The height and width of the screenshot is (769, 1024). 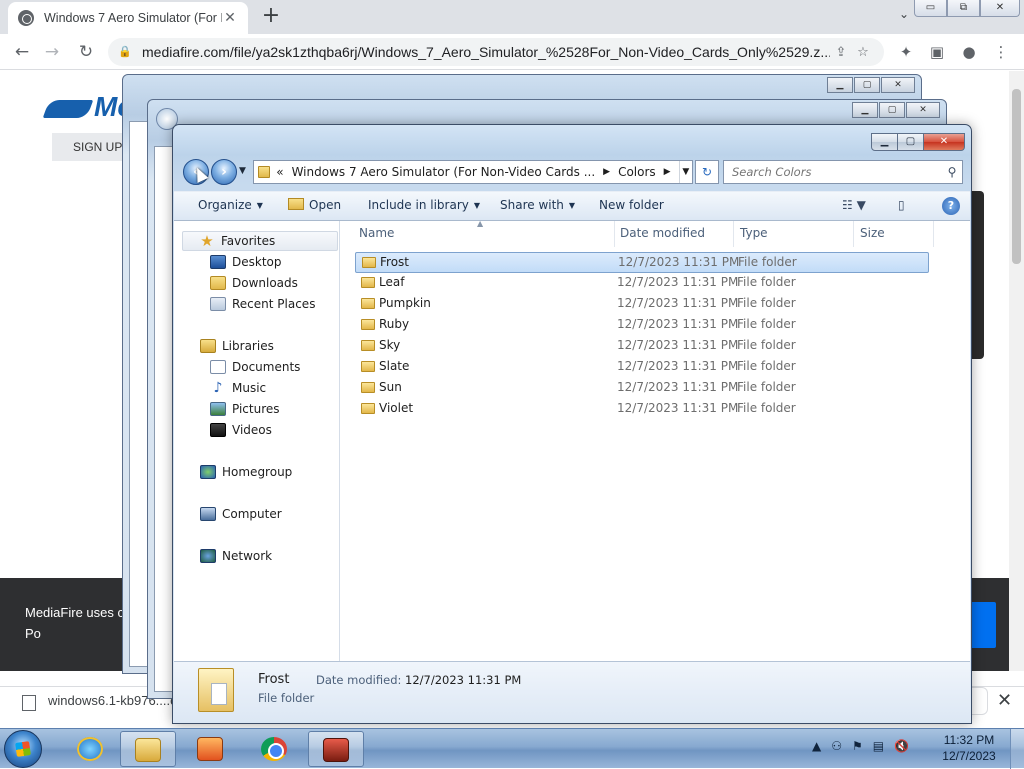 What do you see at coordinates (480, 223) in the screenshot?
I see `sort-ascending-icon: ▲` at bounding box center [480, 223].